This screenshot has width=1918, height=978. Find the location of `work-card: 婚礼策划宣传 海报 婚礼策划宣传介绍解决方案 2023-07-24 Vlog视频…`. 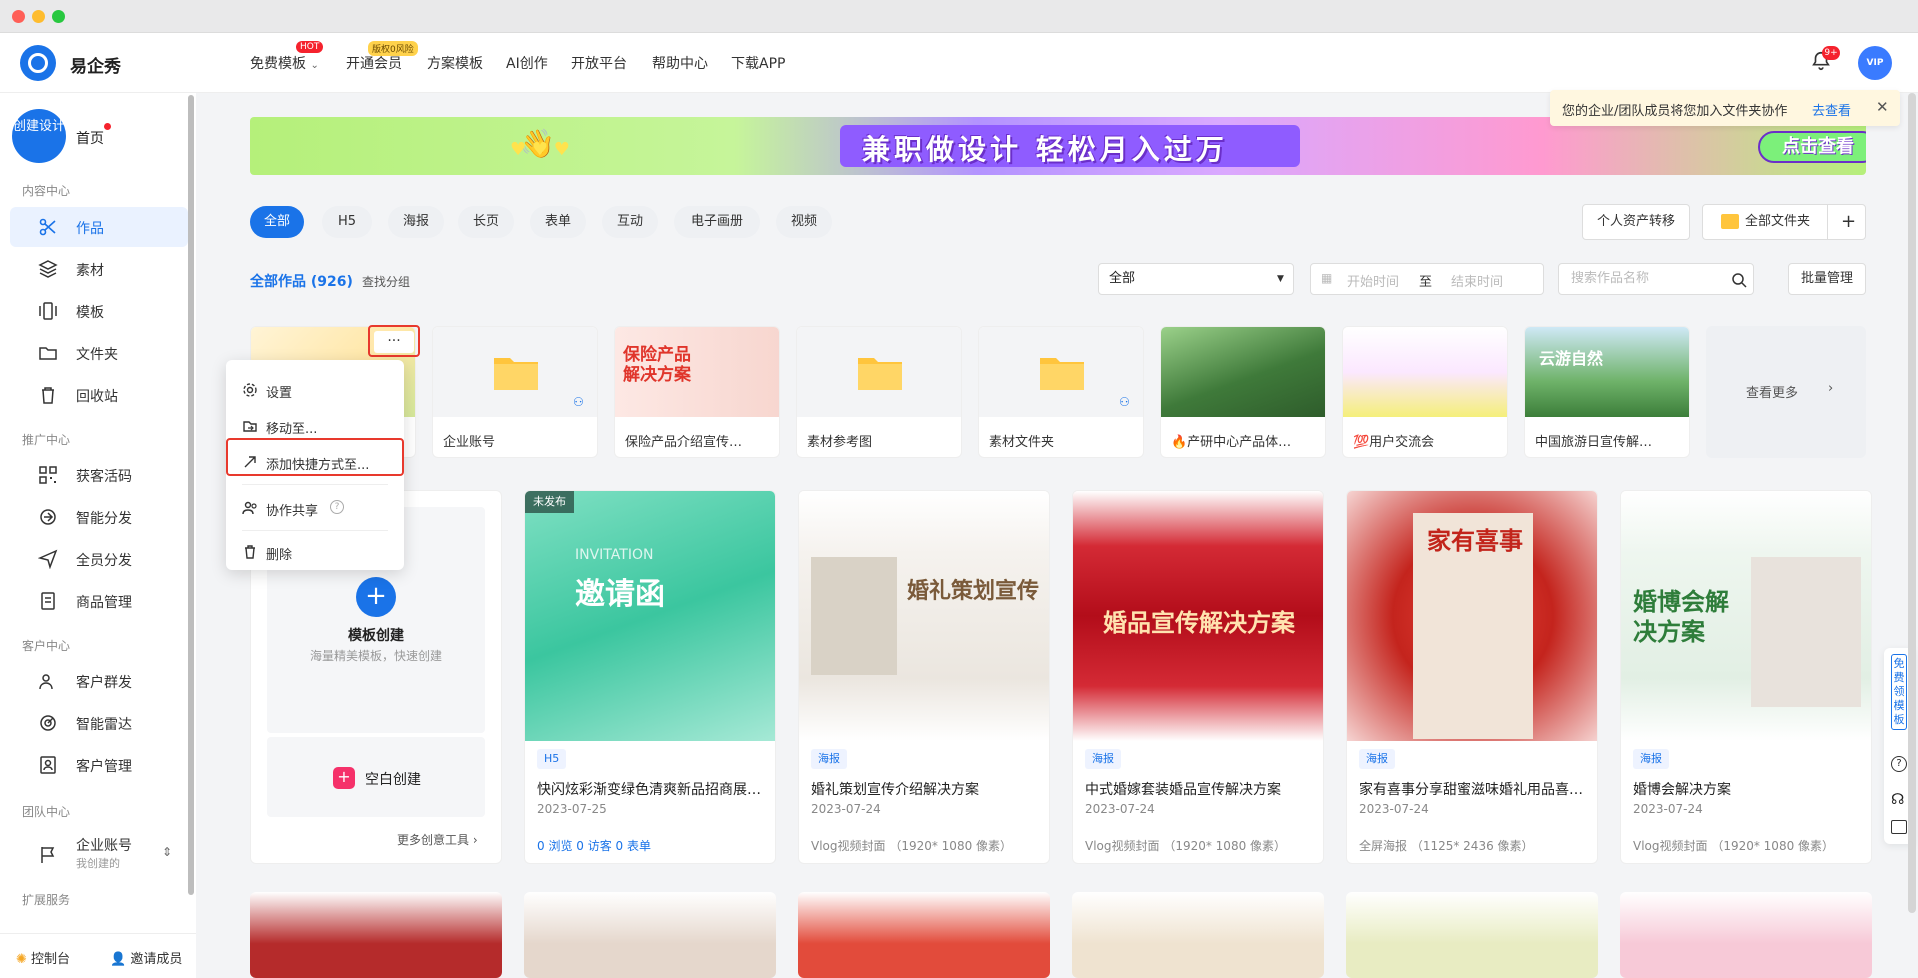

work-card: 婚礼策划宣传 海报 婚礼策划宣传介绍解决方案 2023-07-24 Vlog视频… is located at coordinates (924, 677).